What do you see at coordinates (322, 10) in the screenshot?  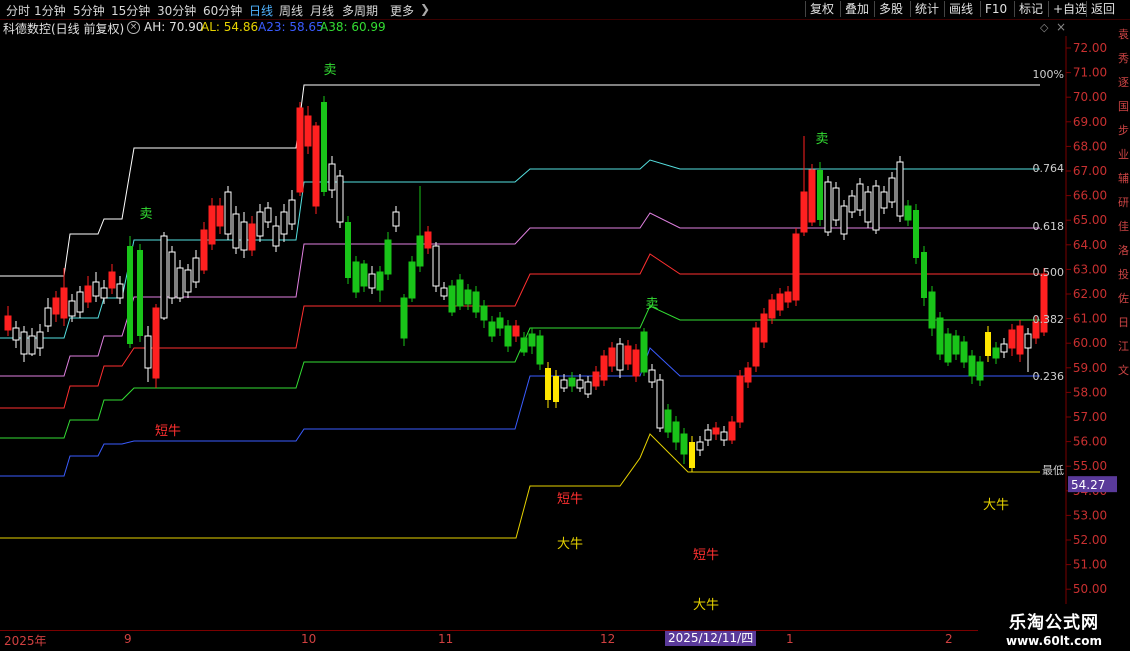 I see `period-tab-monthly: 月线` at bounding box center [322, 10].